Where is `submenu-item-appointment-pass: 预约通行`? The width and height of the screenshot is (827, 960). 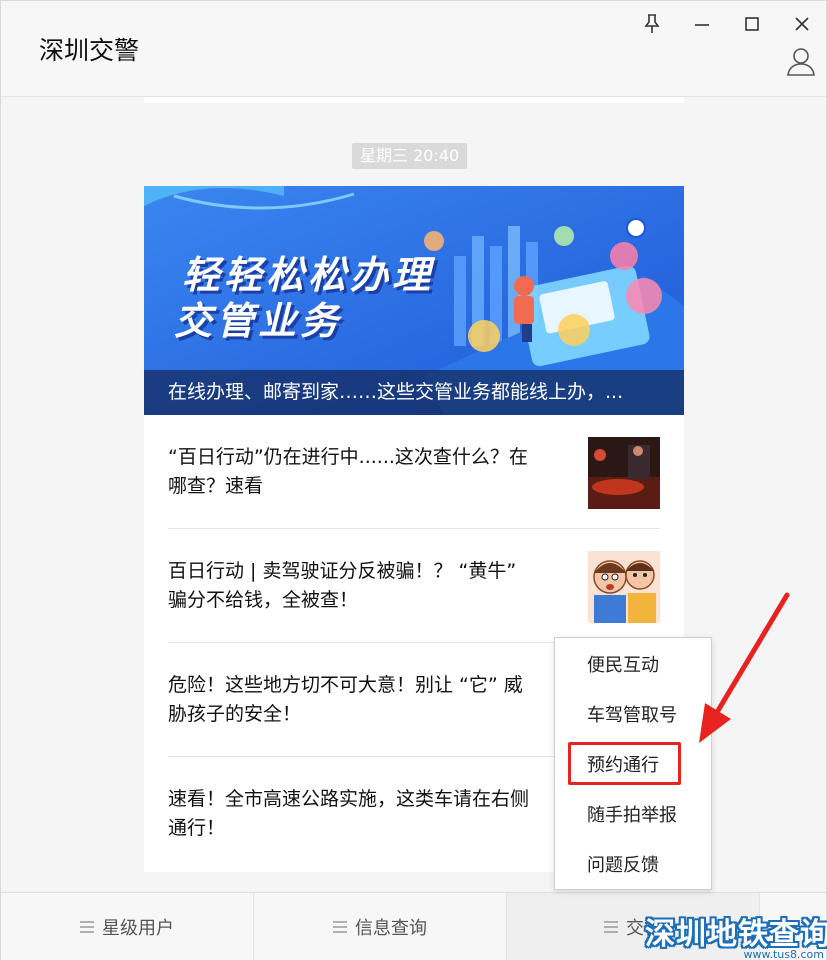 submenu-item-appointment-pass: 预约通行 is located at coordinates (633, 766).